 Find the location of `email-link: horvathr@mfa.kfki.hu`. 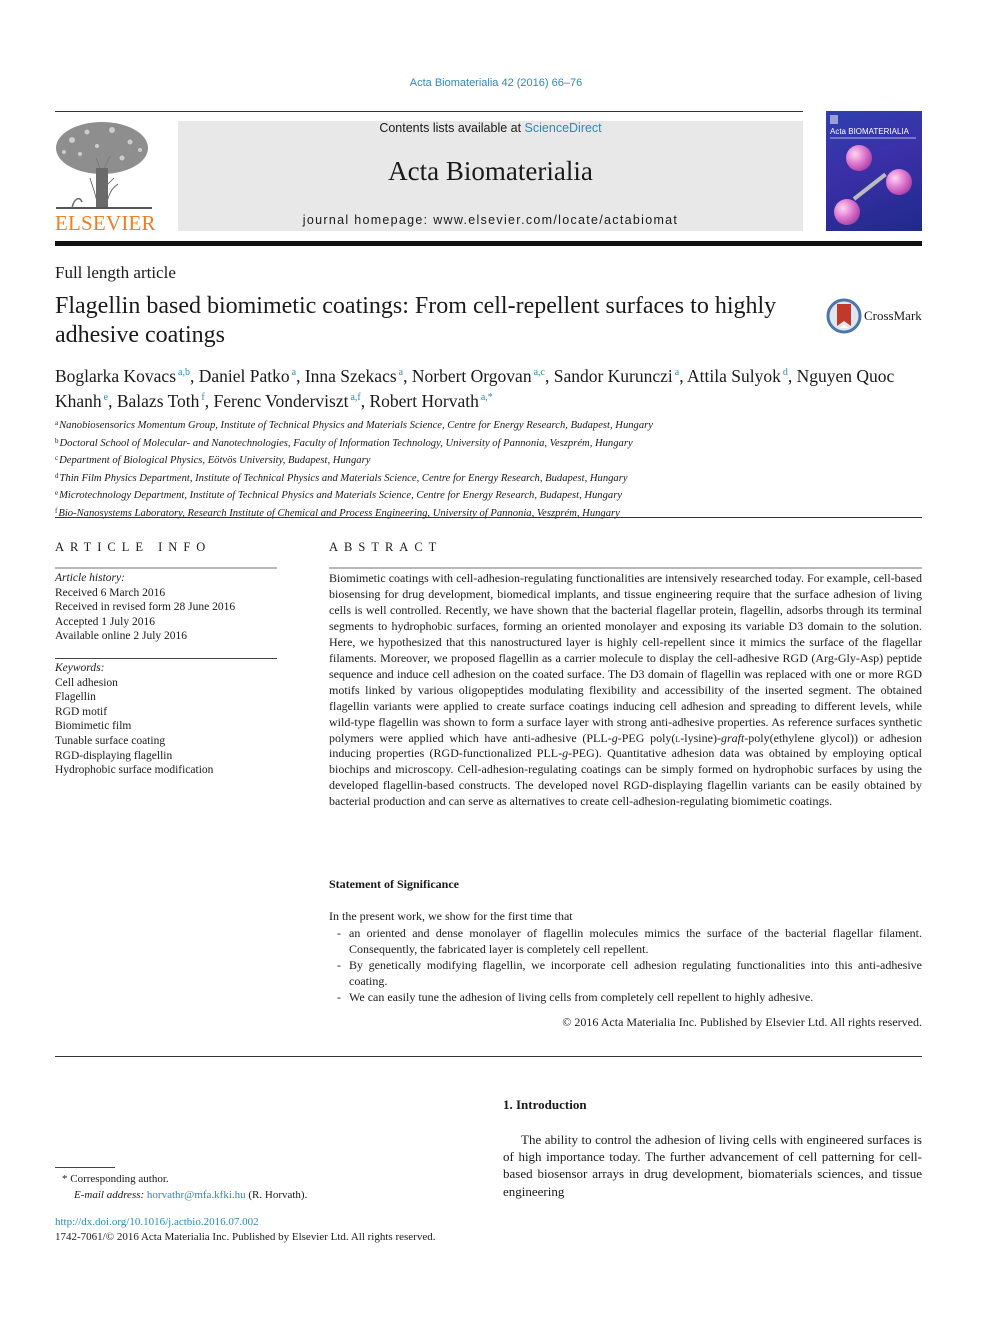

email-link: horvathr@mfa.kfki.hu is located at coordinates (196, 1195).